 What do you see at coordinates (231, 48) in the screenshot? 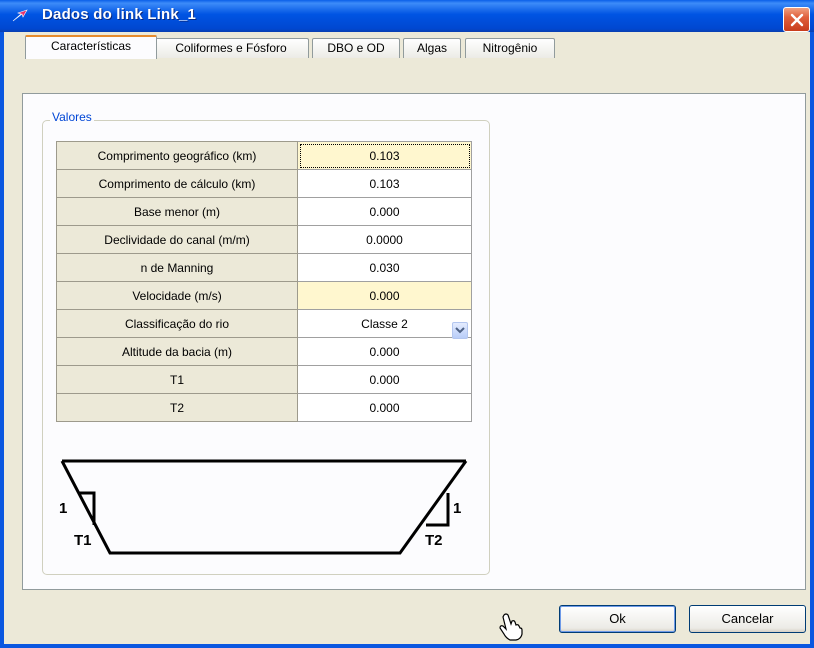
I see `tab-coliformes-fosforo: Coliformes e Fósforo` at bounding box center [231, 48].